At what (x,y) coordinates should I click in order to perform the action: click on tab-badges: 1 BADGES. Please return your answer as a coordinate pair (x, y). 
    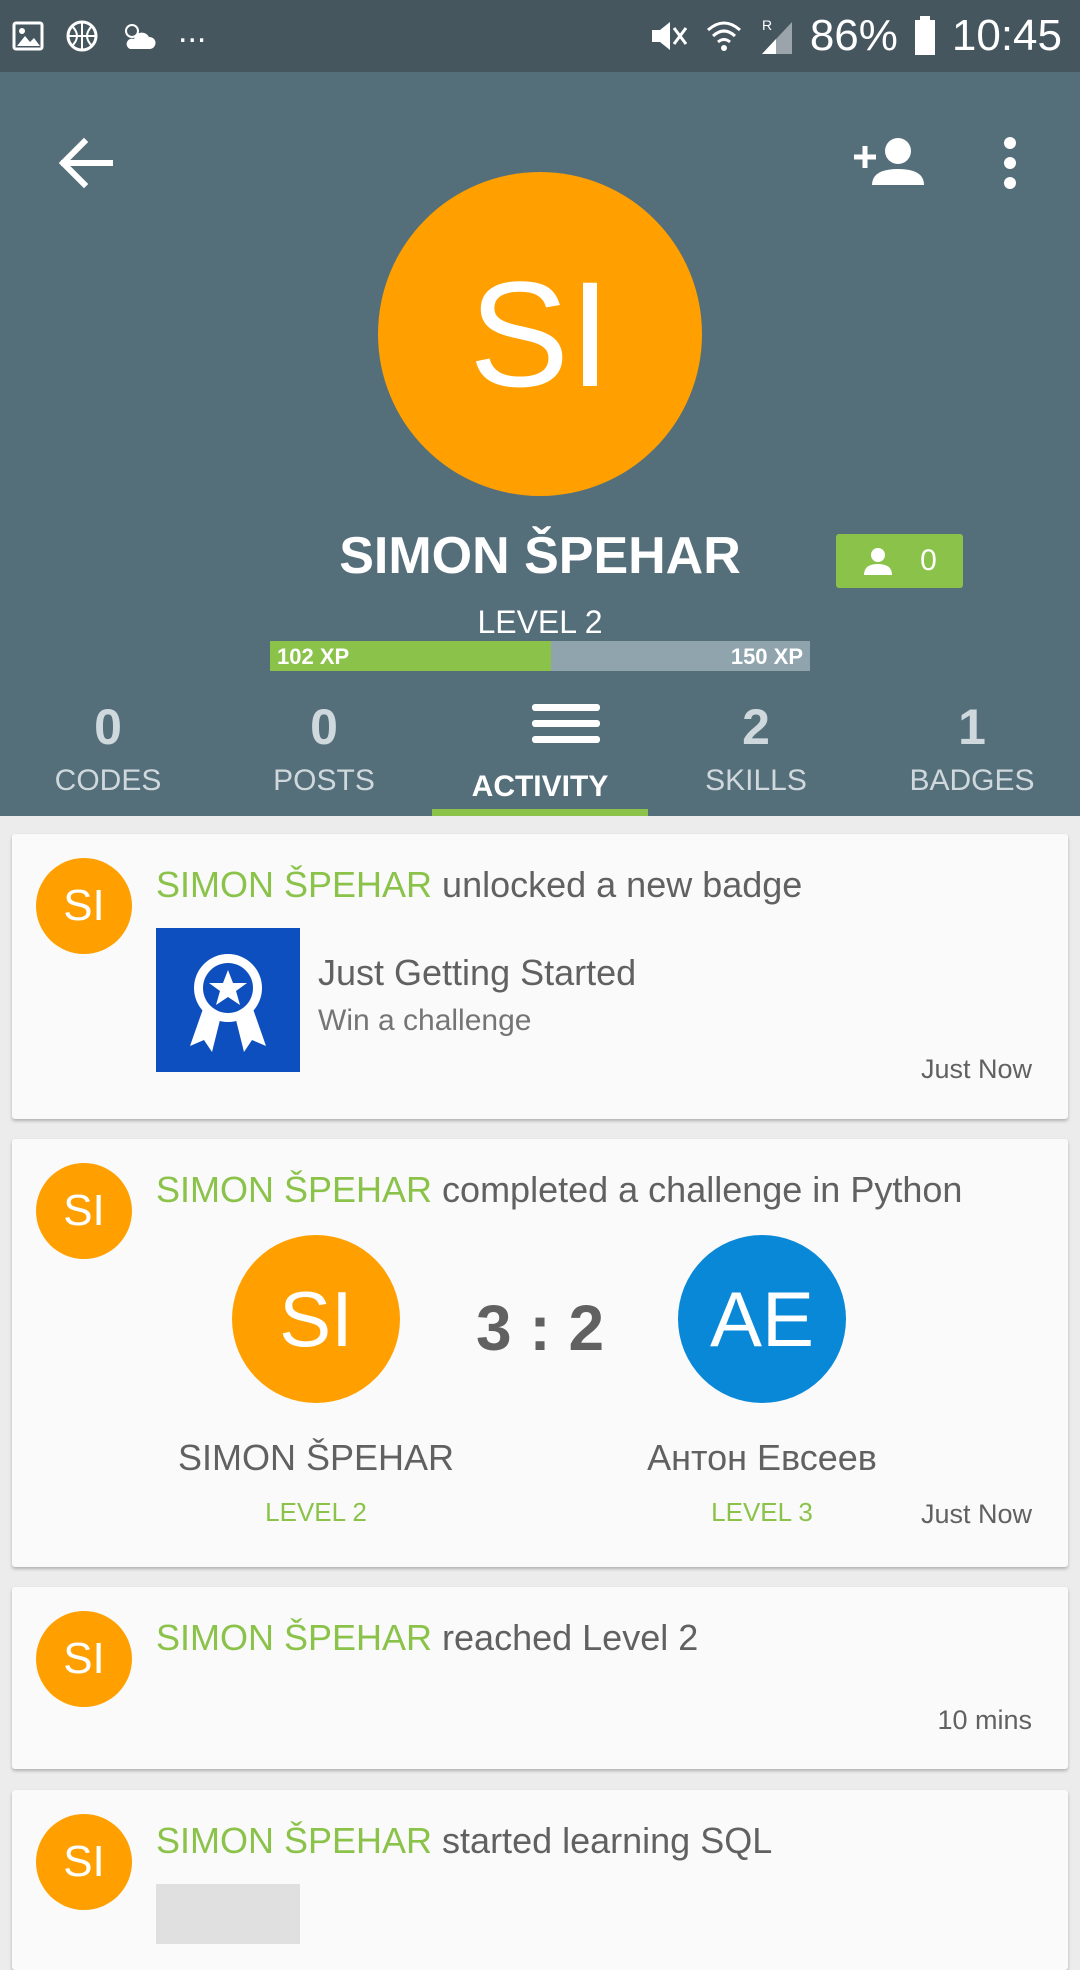
    Looking at the image, I should click on (972, 753).